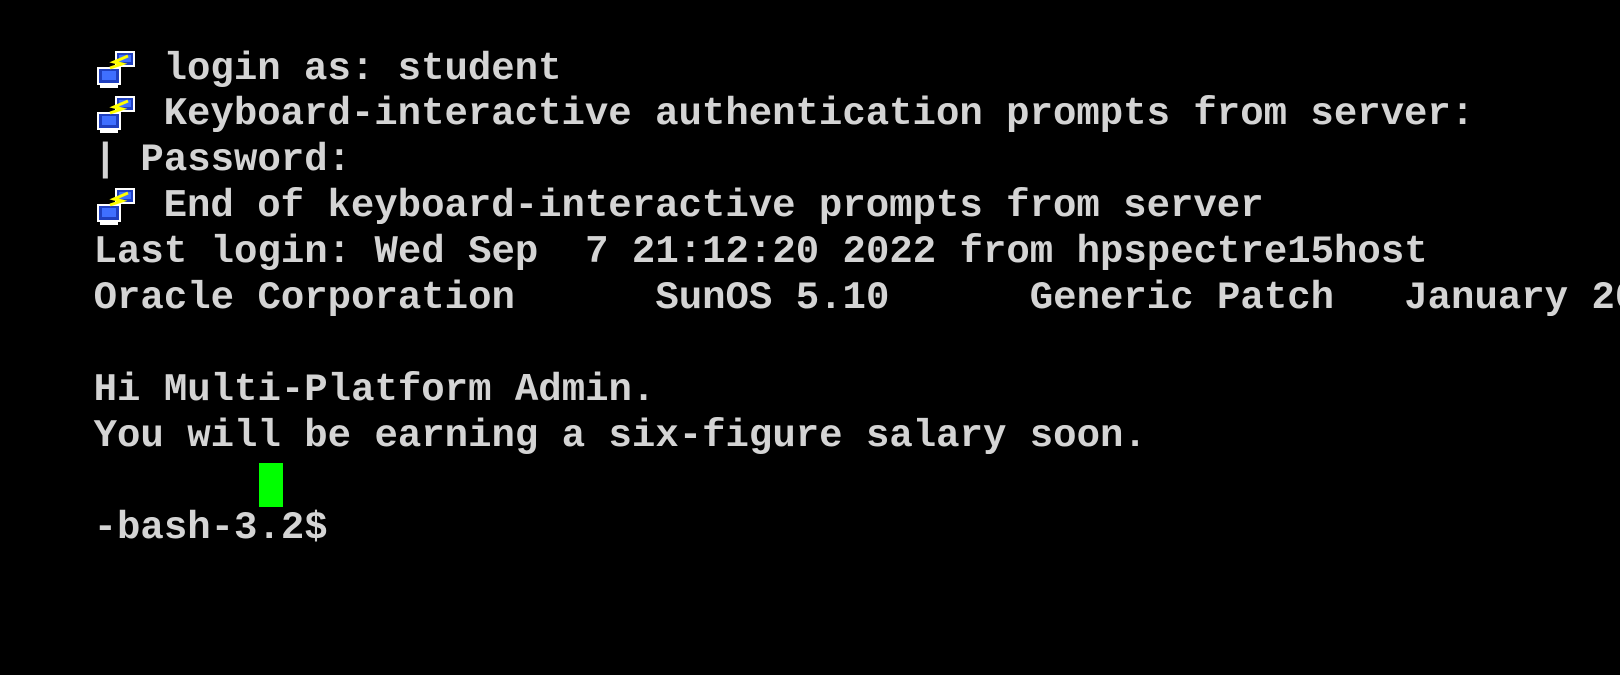 The image size is (1620, 675). I want to click on text-cursor, so click(271, 485).